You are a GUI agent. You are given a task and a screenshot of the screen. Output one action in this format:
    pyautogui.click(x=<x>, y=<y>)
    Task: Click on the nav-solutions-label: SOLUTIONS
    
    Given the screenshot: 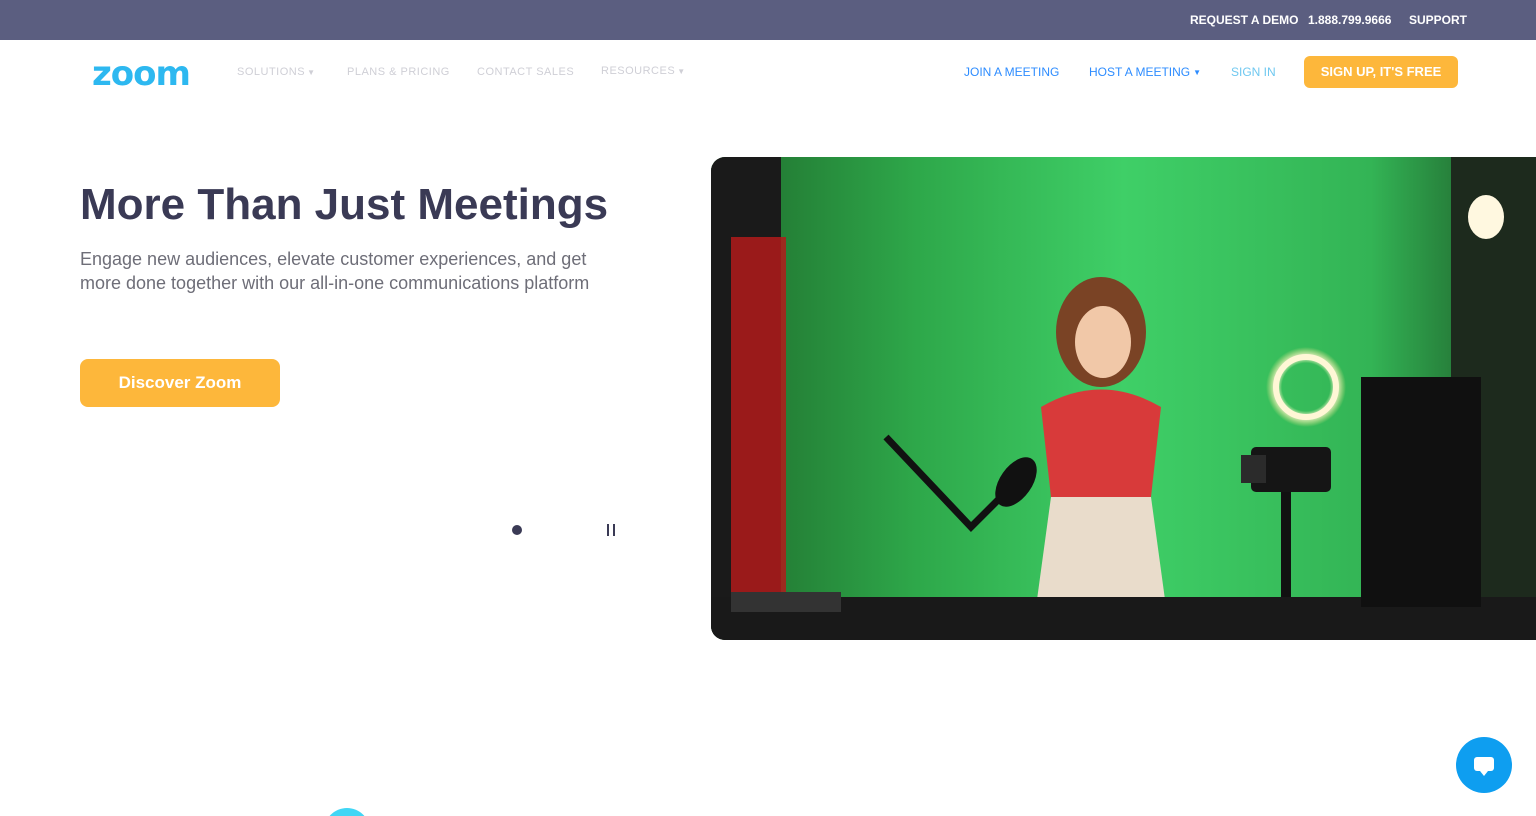 What is the action you would take?
    pyautogui.click(x=271, y=72)
    